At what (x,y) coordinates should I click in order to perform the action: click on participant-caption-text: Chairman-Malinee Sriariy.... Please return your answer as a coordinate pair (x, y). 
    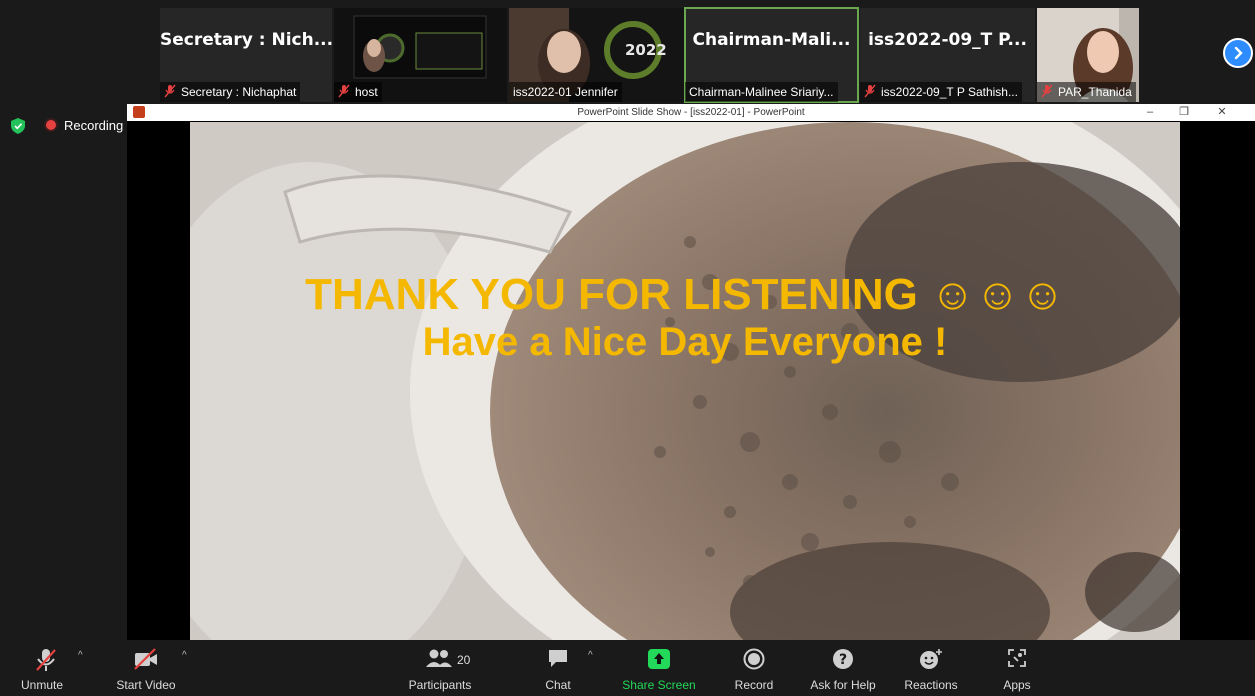
    Looking at the image, I should click on (761, 92).